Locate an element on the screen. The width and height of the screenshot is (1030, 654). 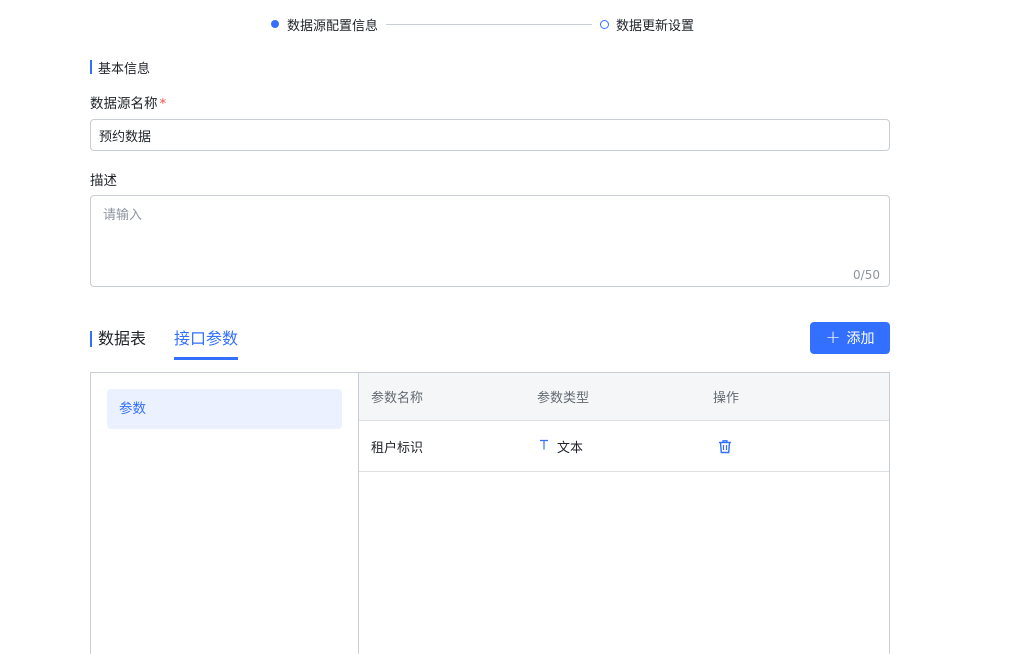
description-textarea is located at coordinates (490, 241).